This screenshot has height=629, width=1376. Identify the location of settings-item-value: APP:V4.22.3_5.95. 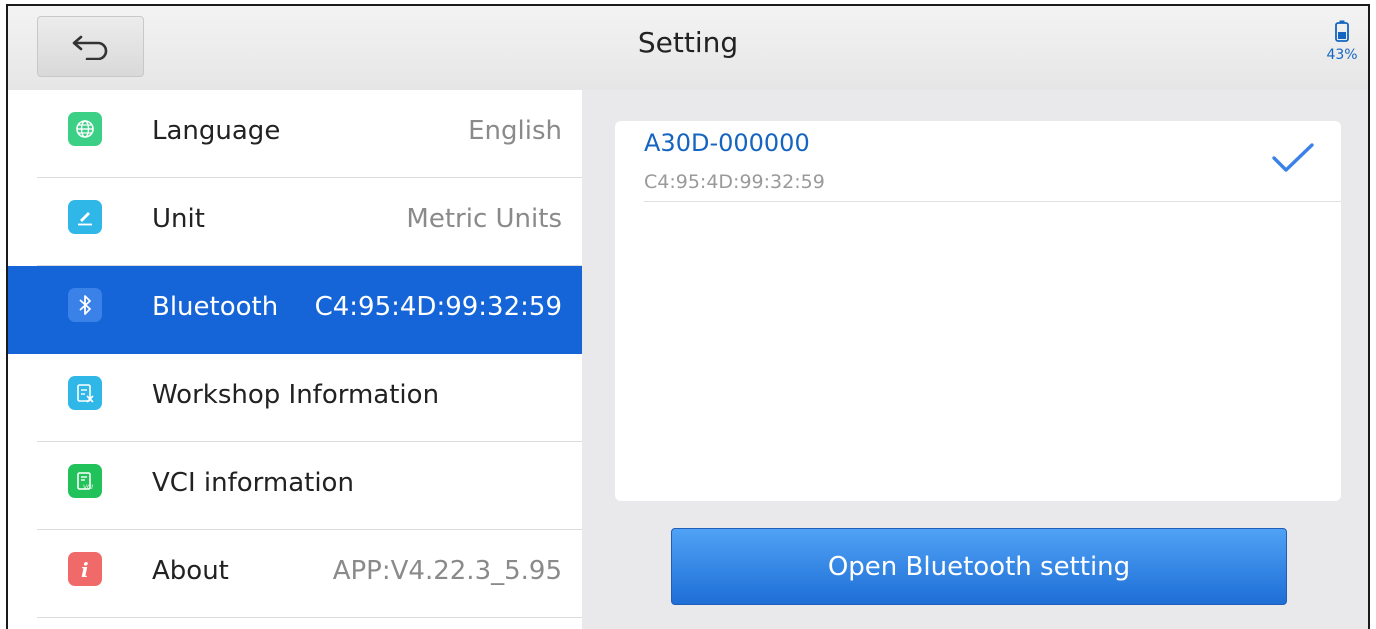
(447, 571).